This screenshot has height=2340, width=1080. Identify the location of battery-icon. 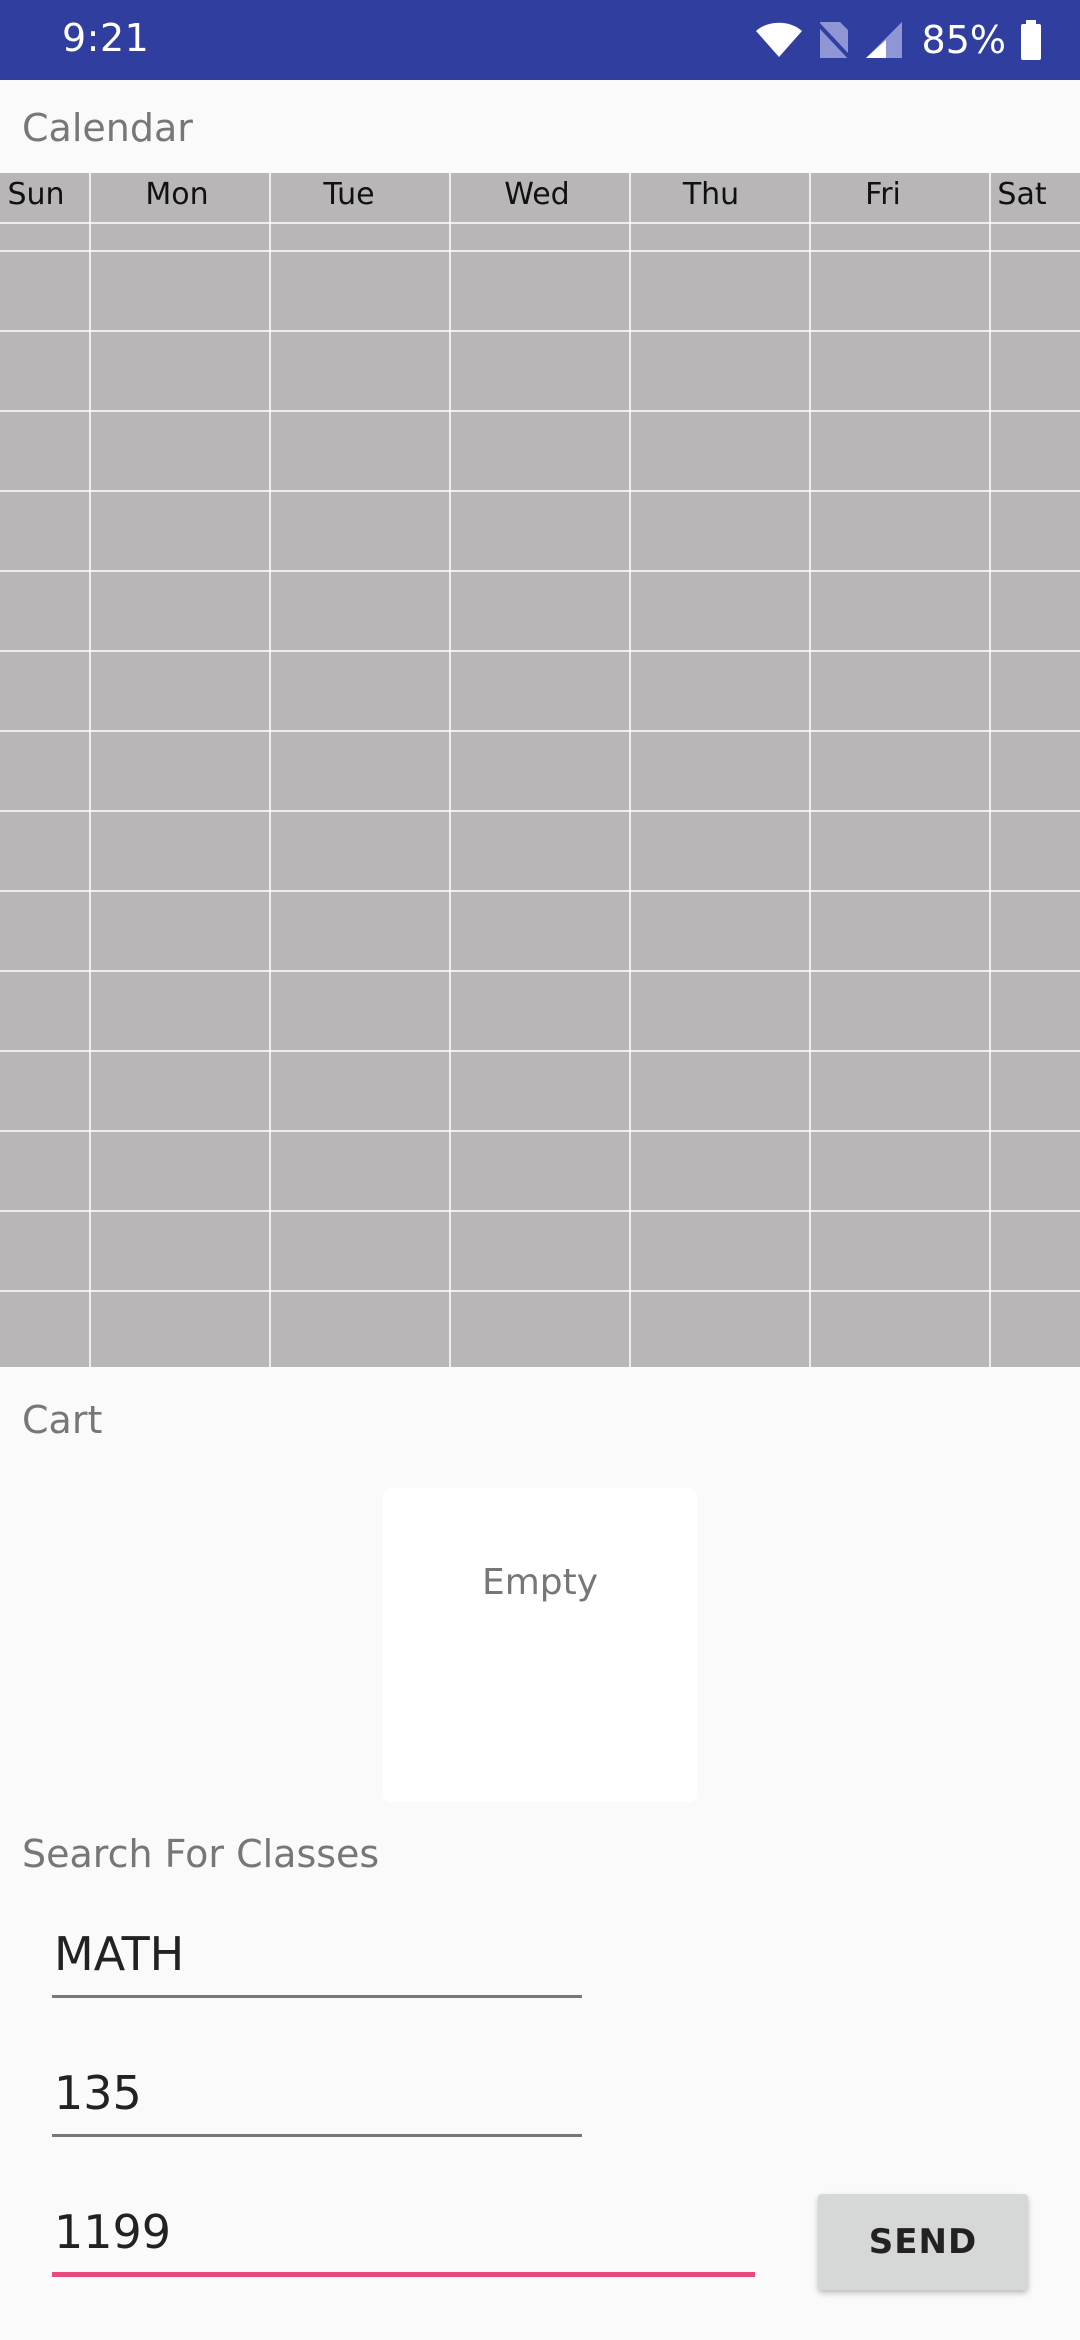
(1031, 40).